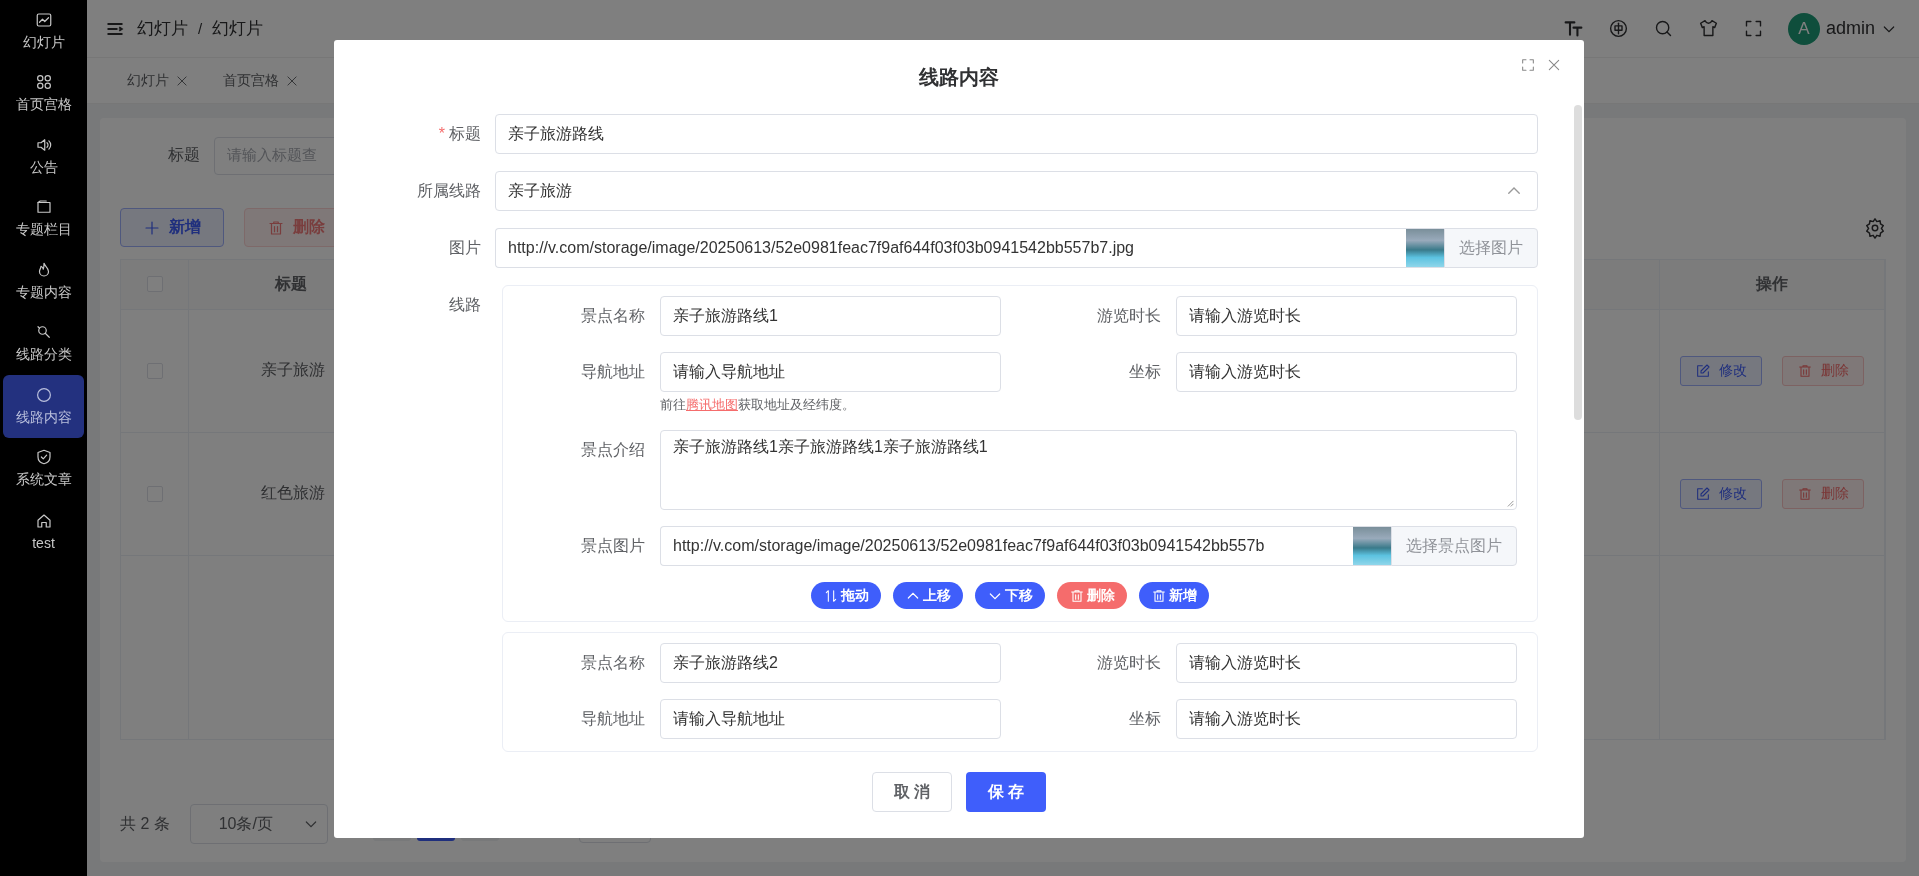  I want to click on move-up-button: 上移, so click(928, 595).